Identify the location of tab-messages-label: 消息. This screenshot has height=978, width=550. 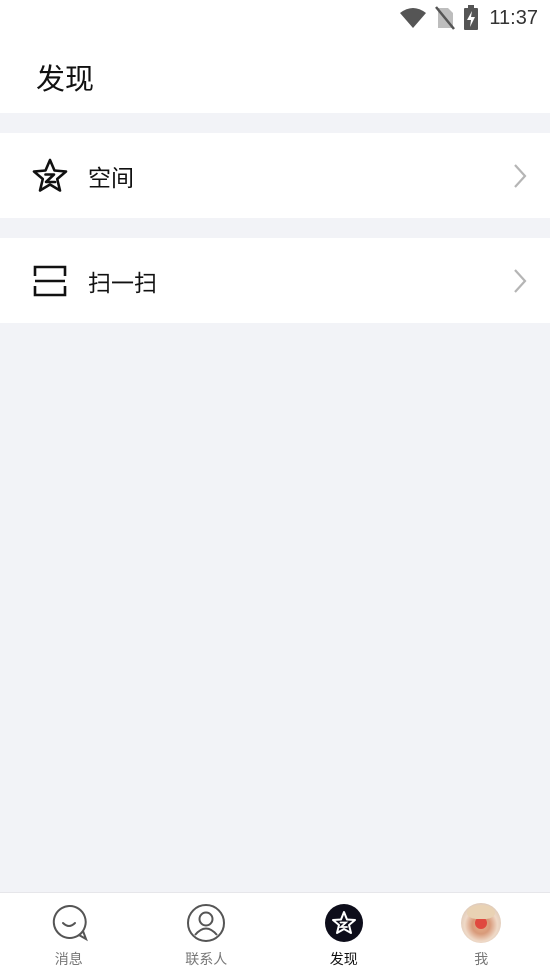
(68, 960).